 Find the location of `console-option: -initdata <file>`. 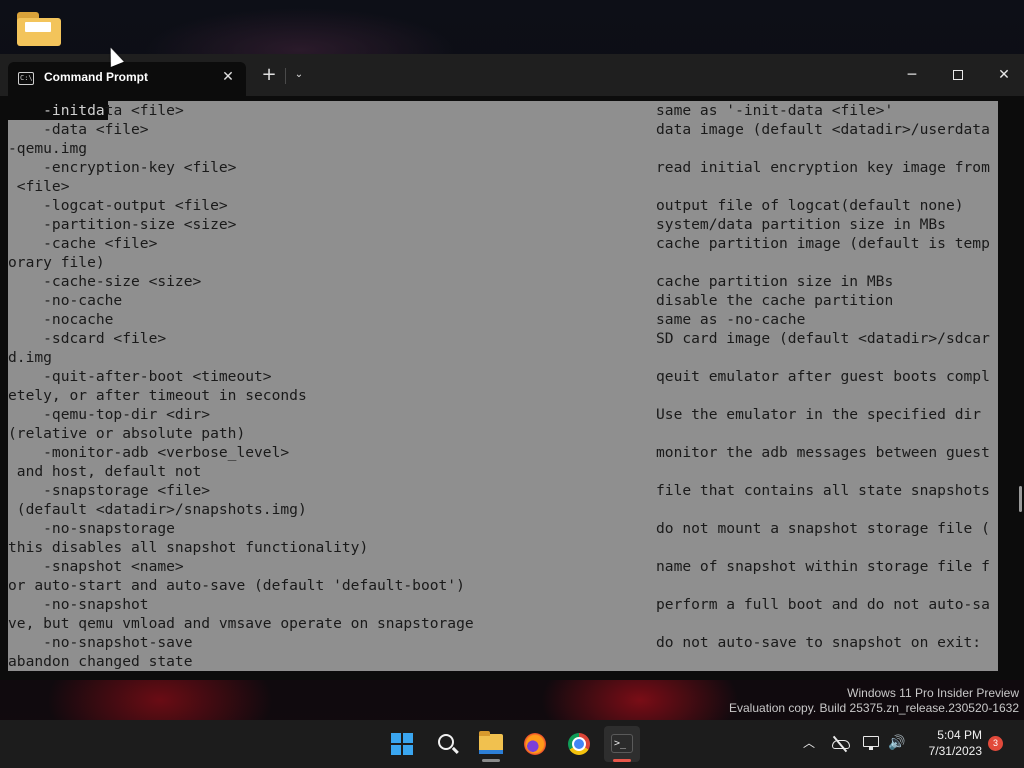

console-option: -initdata <file> is located at coordinates (96, 110).